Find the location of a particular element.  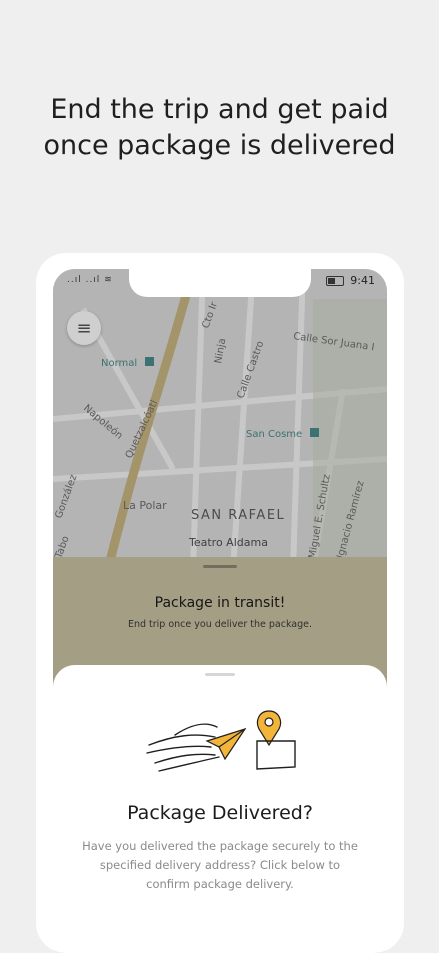

map-label-teatro: Teatro Aldama is located at coordinates (228, 542).